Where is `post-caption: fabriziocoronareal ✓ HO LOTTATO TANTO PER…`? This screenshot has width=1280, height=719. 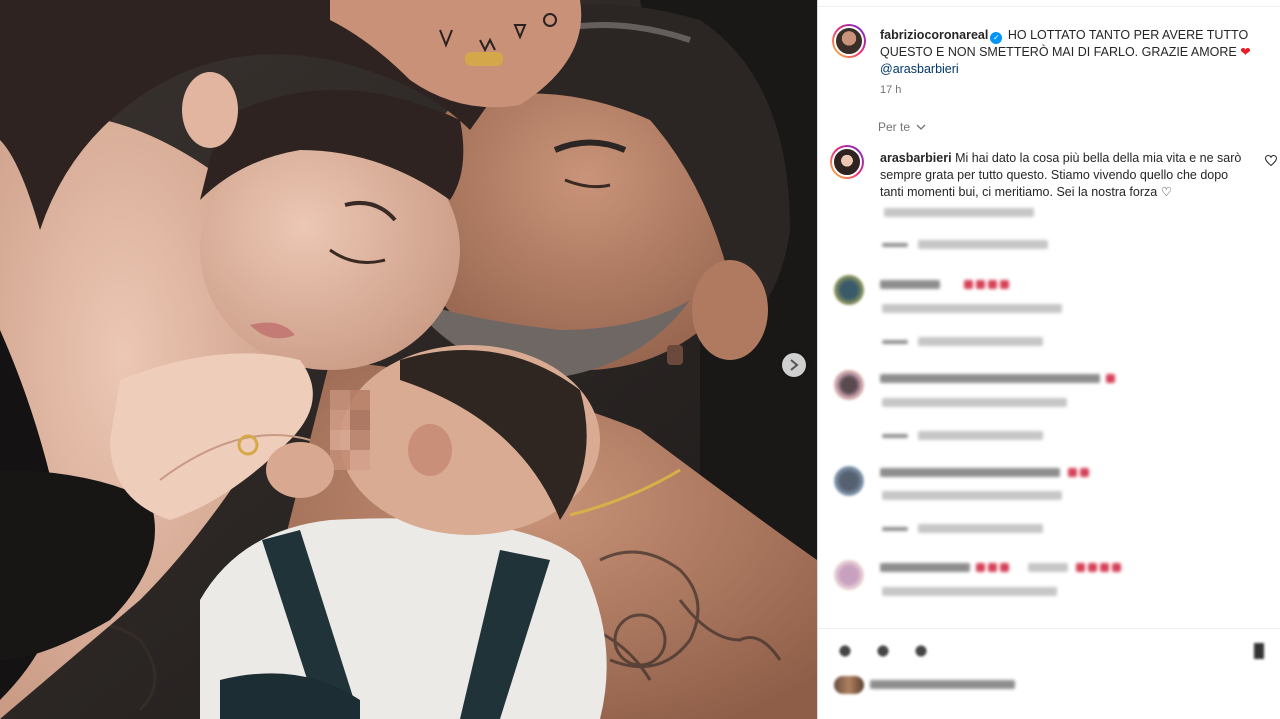
post-caption: fabriziocoronareal ✓ HO LOTTATO TANTO PER… is located at coordinates (1067, 52).